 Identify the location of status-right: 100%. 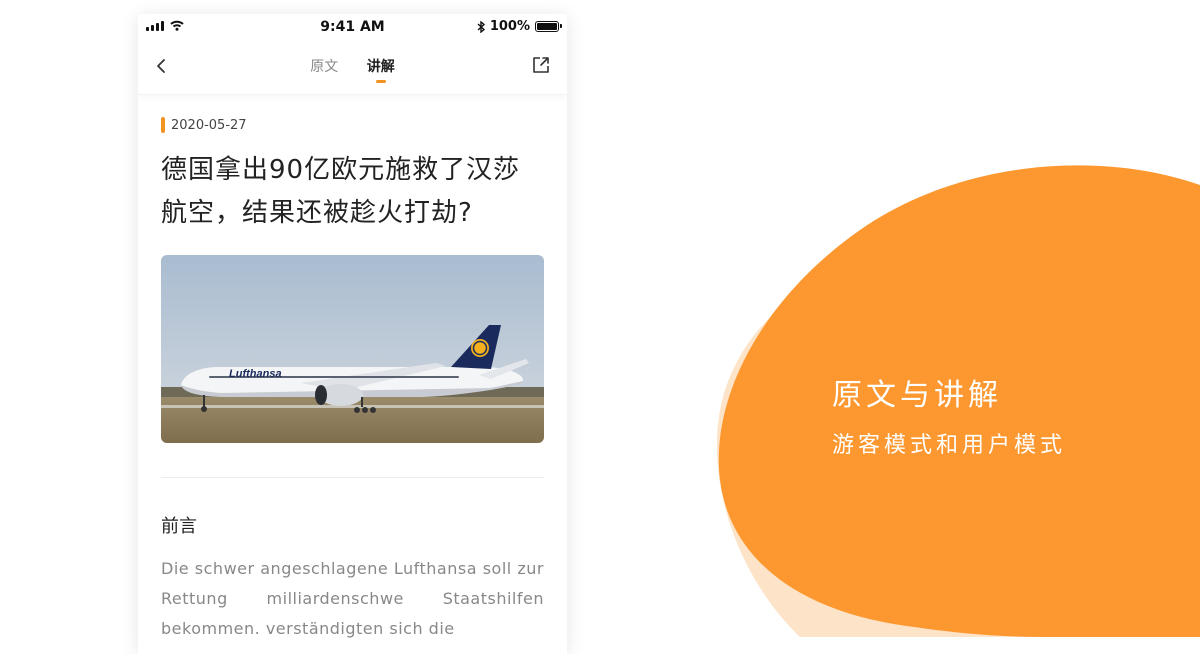
(519, 26).